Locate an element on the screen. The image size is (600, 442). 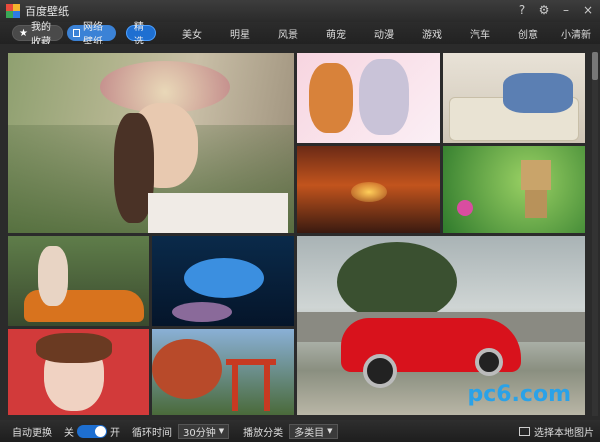
select-local-image-button: 选择本地图片 is located at coordinates (556, 431).